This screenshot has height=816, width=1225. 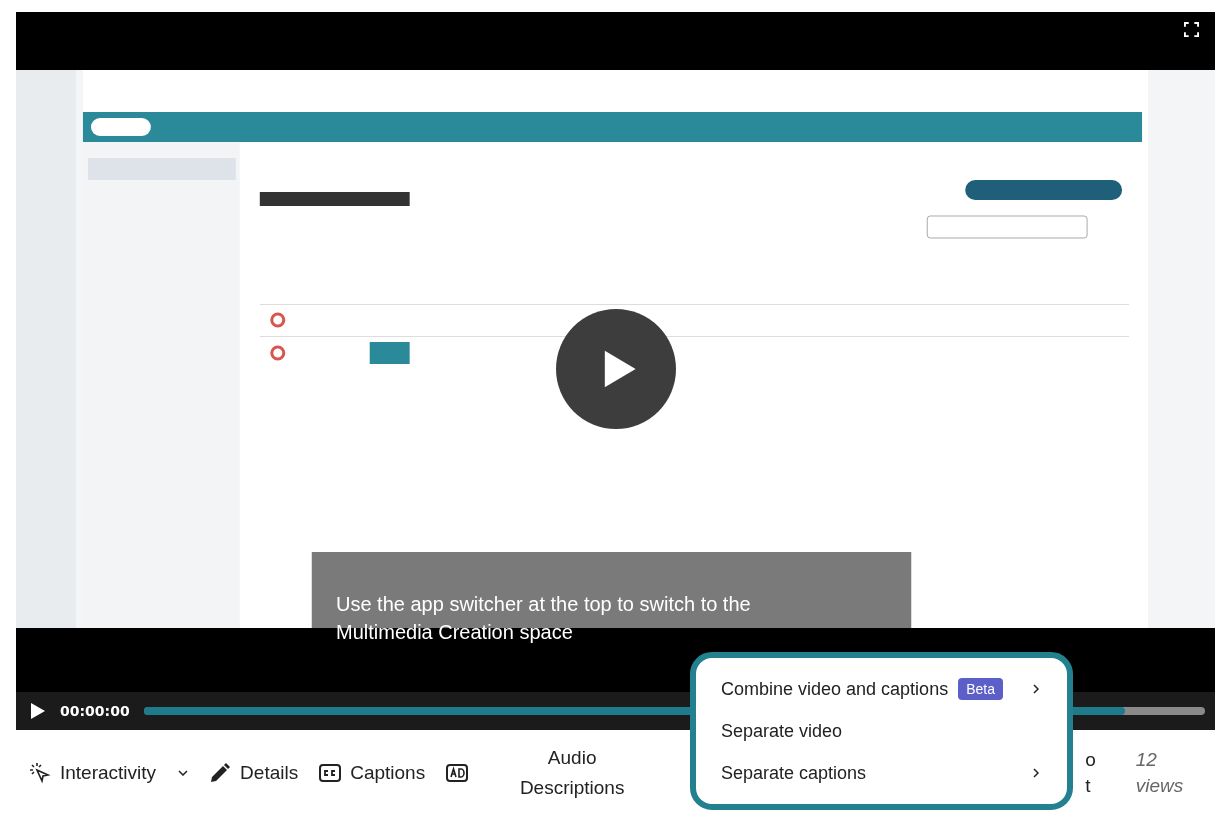 What do you see at coordinates (38, 711) in the screenshot?
I see `play-icon` at bounding box center [38, 711].